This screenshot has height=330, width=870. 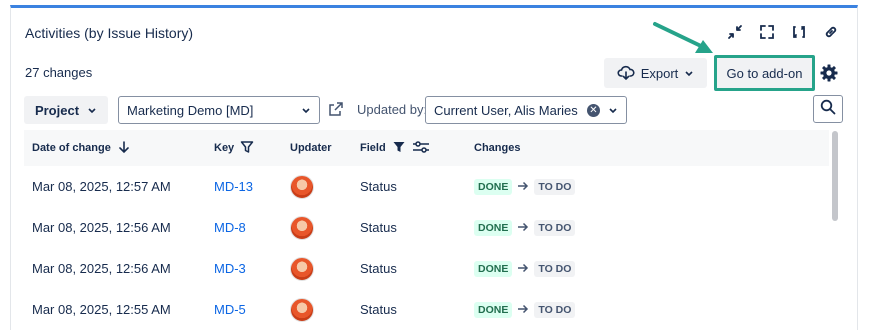 I want to click on minimize-icon, so click(x=735, y=32).